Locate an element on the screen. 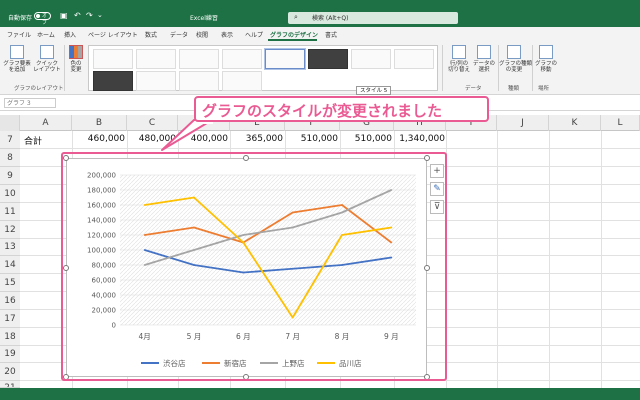  add-chart-element-button: グラフ要素 を追加 is located at coordinates (17, 59).